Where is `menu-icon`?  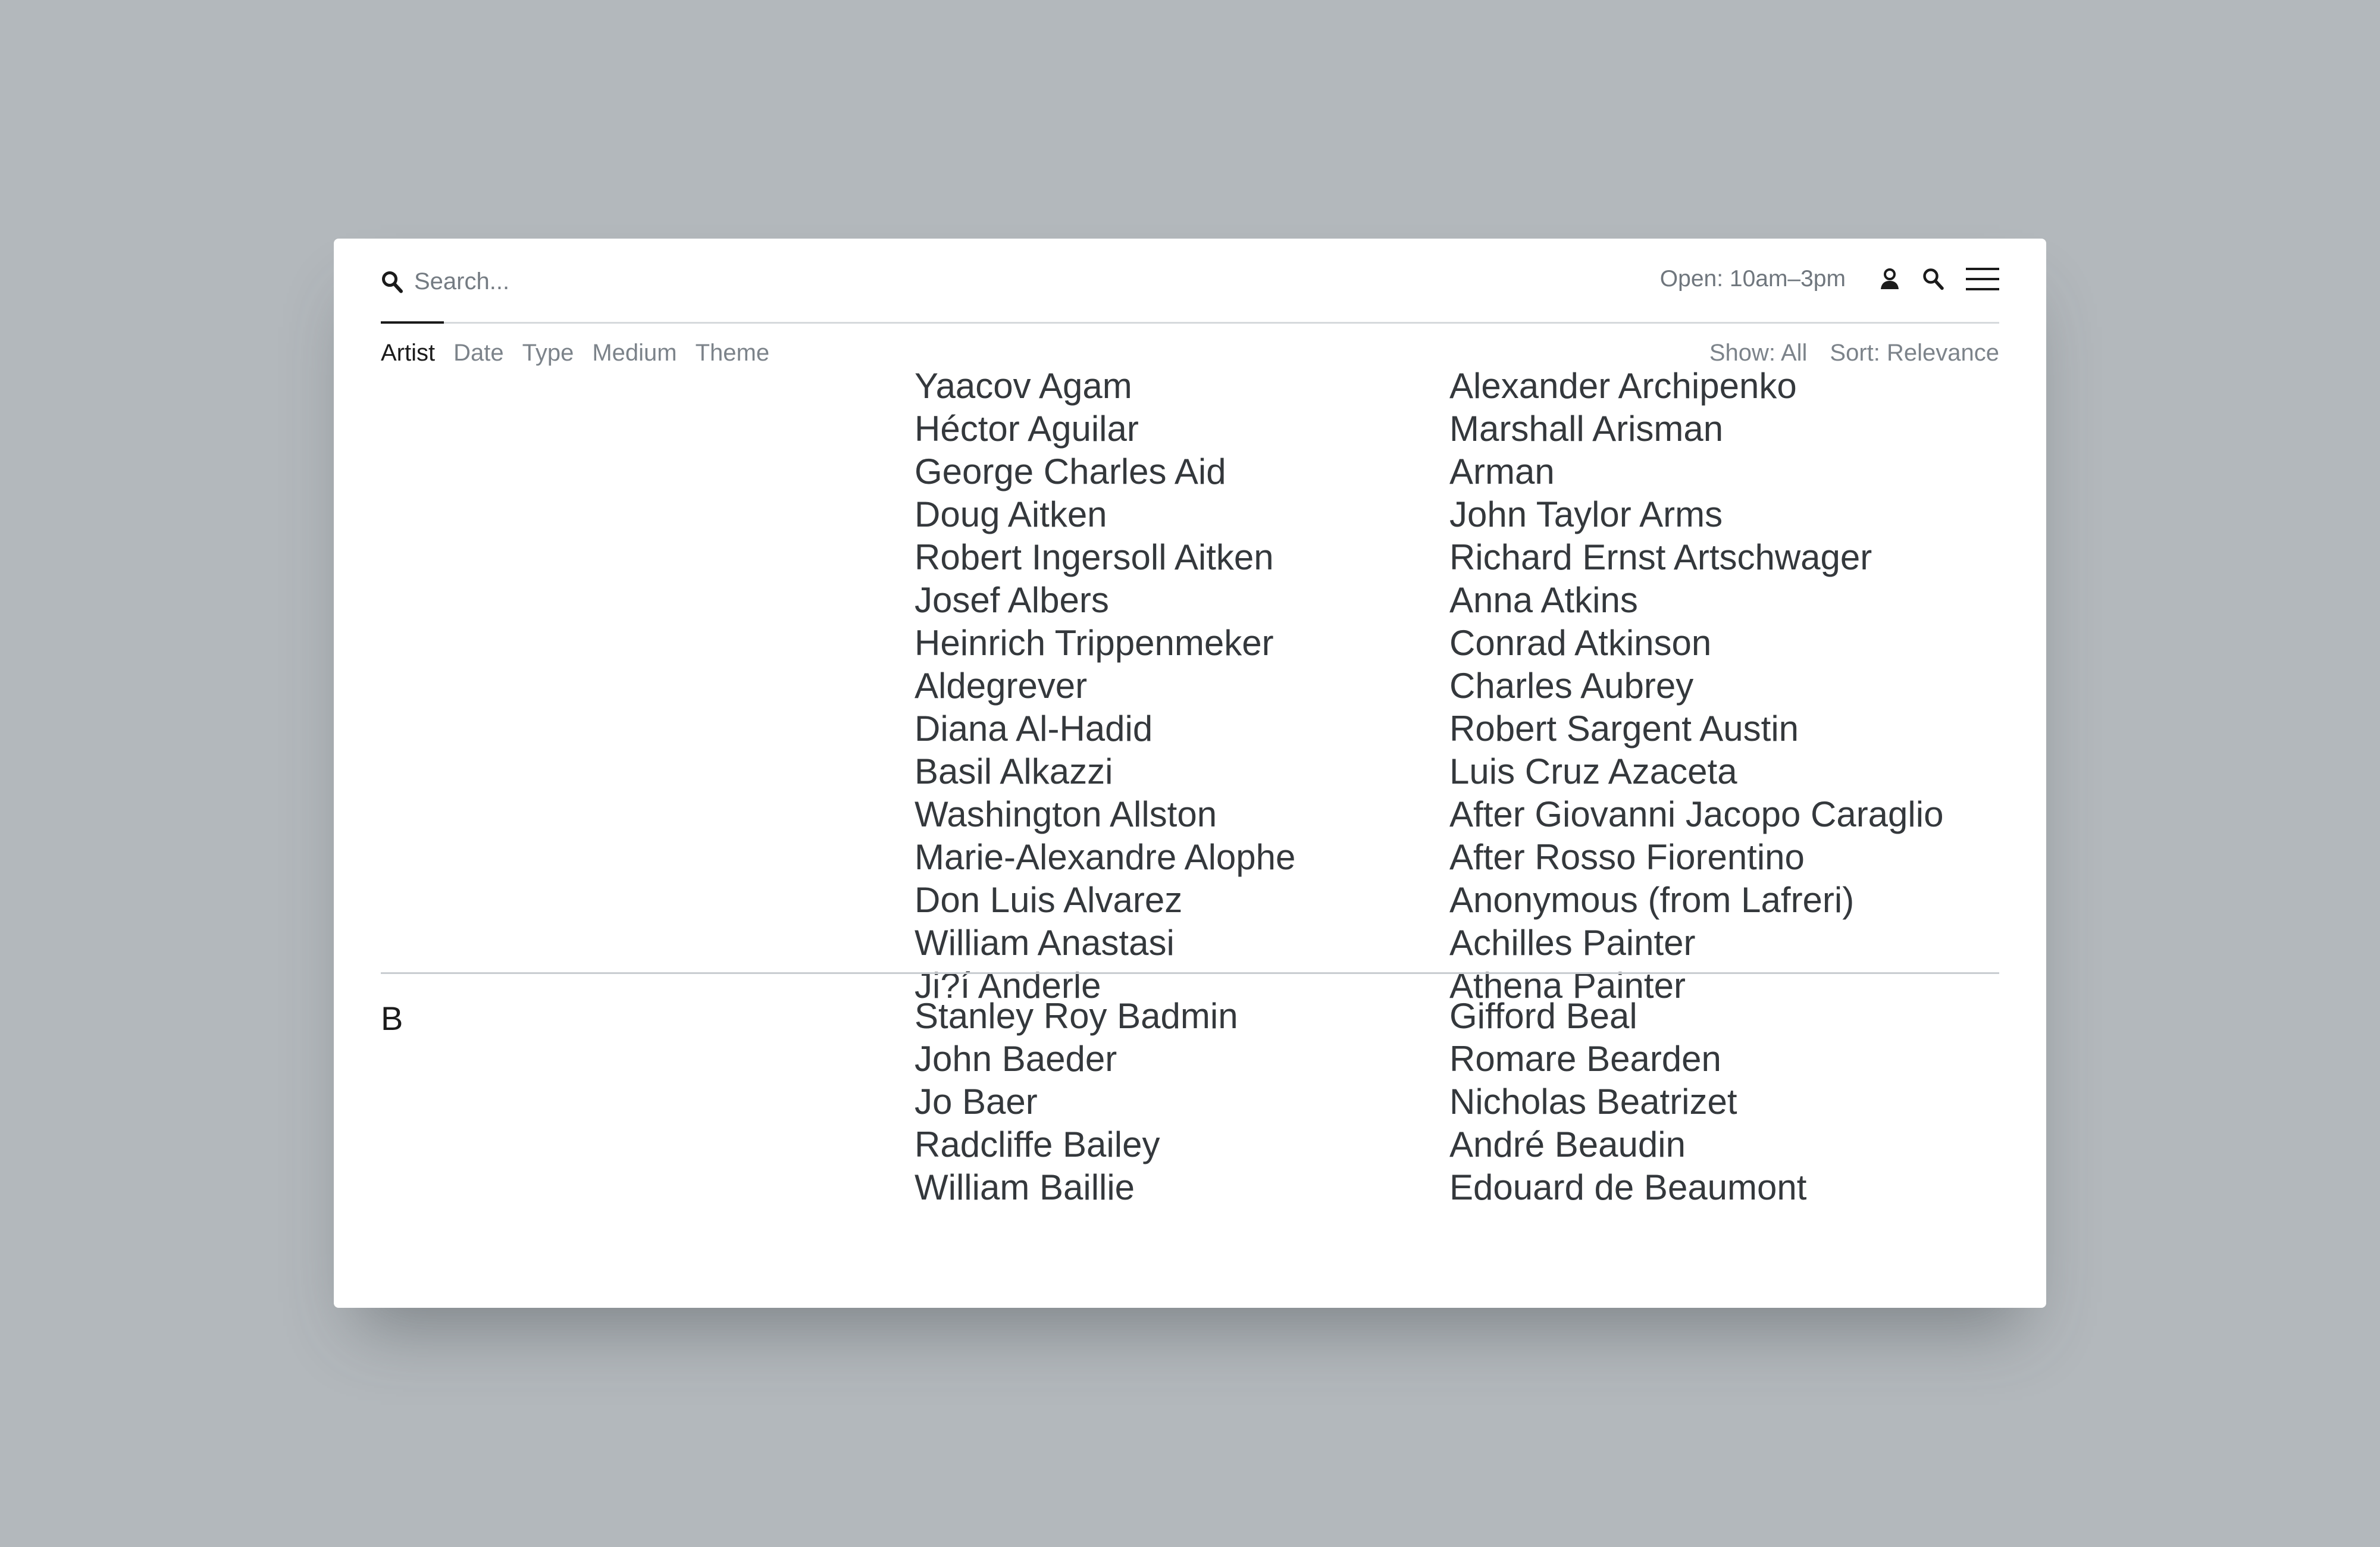 menu-icon is located at coordinates (1982, 279).